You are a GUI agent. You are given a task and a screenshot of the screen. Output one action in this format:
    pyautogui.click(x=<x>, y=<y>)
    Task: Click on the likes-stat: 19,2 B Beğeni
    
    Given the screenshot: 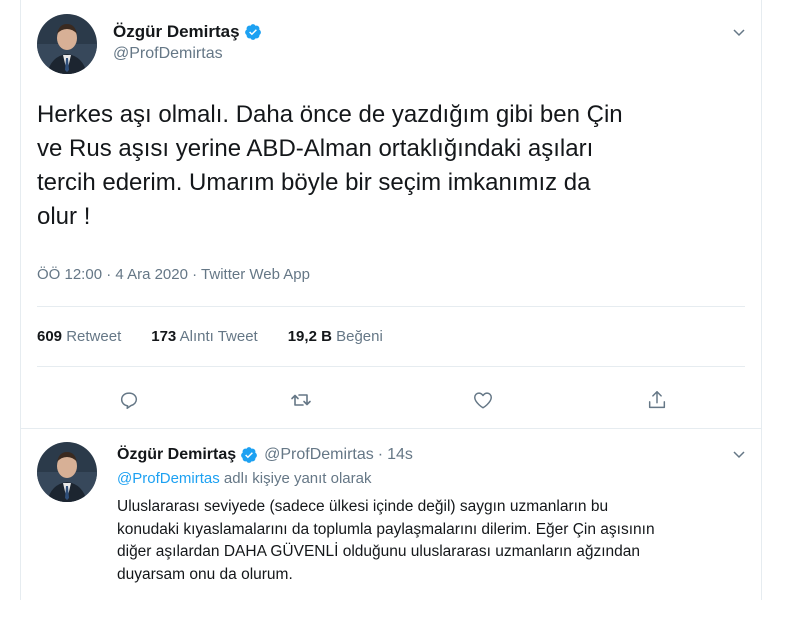 What is the action you would take?
    pyautogui.click(x=335, y=336)
    